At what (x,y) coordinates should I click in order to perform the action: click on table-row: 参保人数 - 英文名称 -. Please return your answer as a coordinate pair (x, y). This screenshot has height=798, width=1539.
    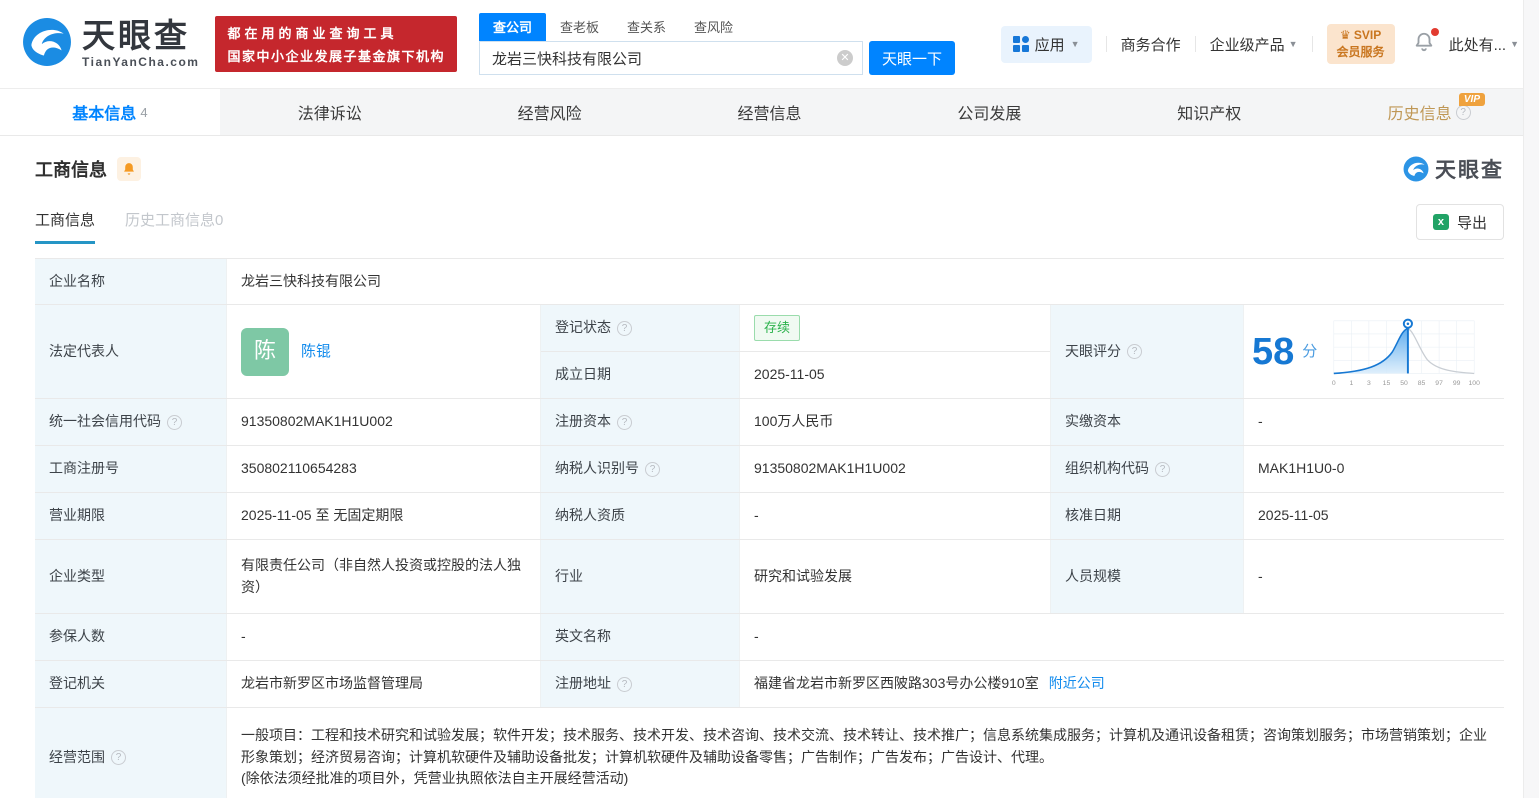
    Looking at the image, I should click on (769, 637).